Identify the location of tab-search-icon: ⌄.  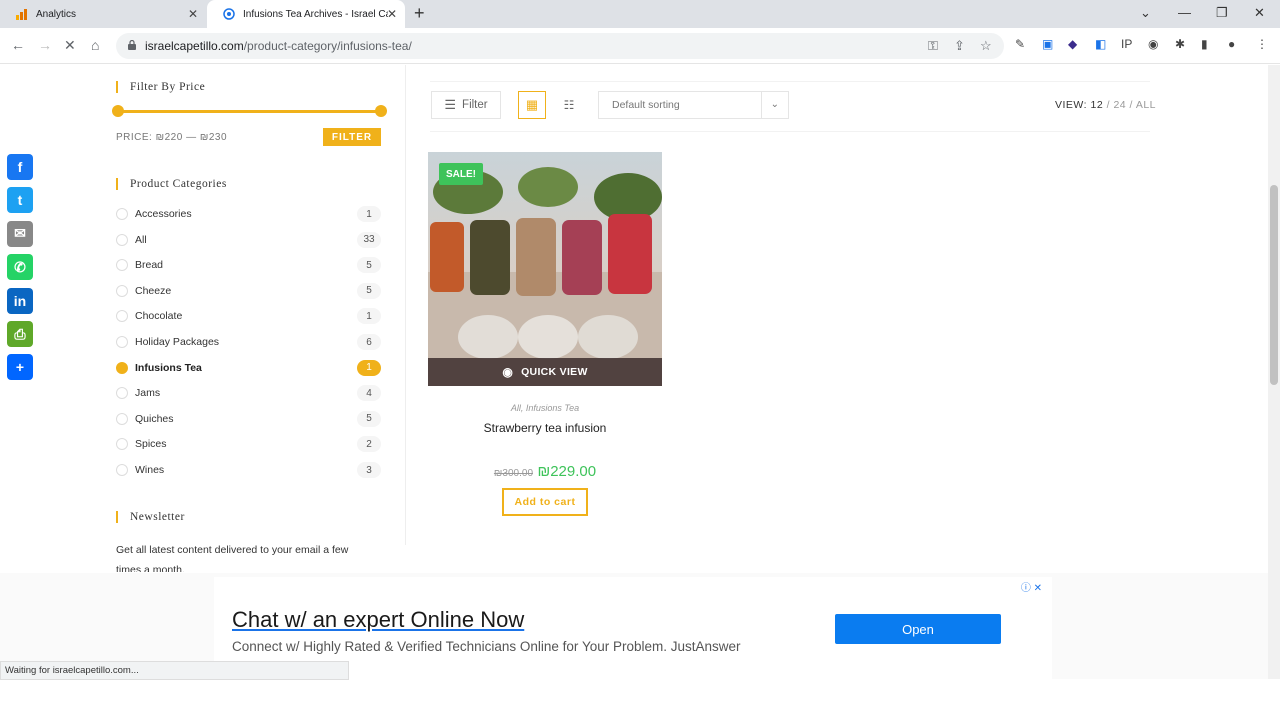
(1145, 13).